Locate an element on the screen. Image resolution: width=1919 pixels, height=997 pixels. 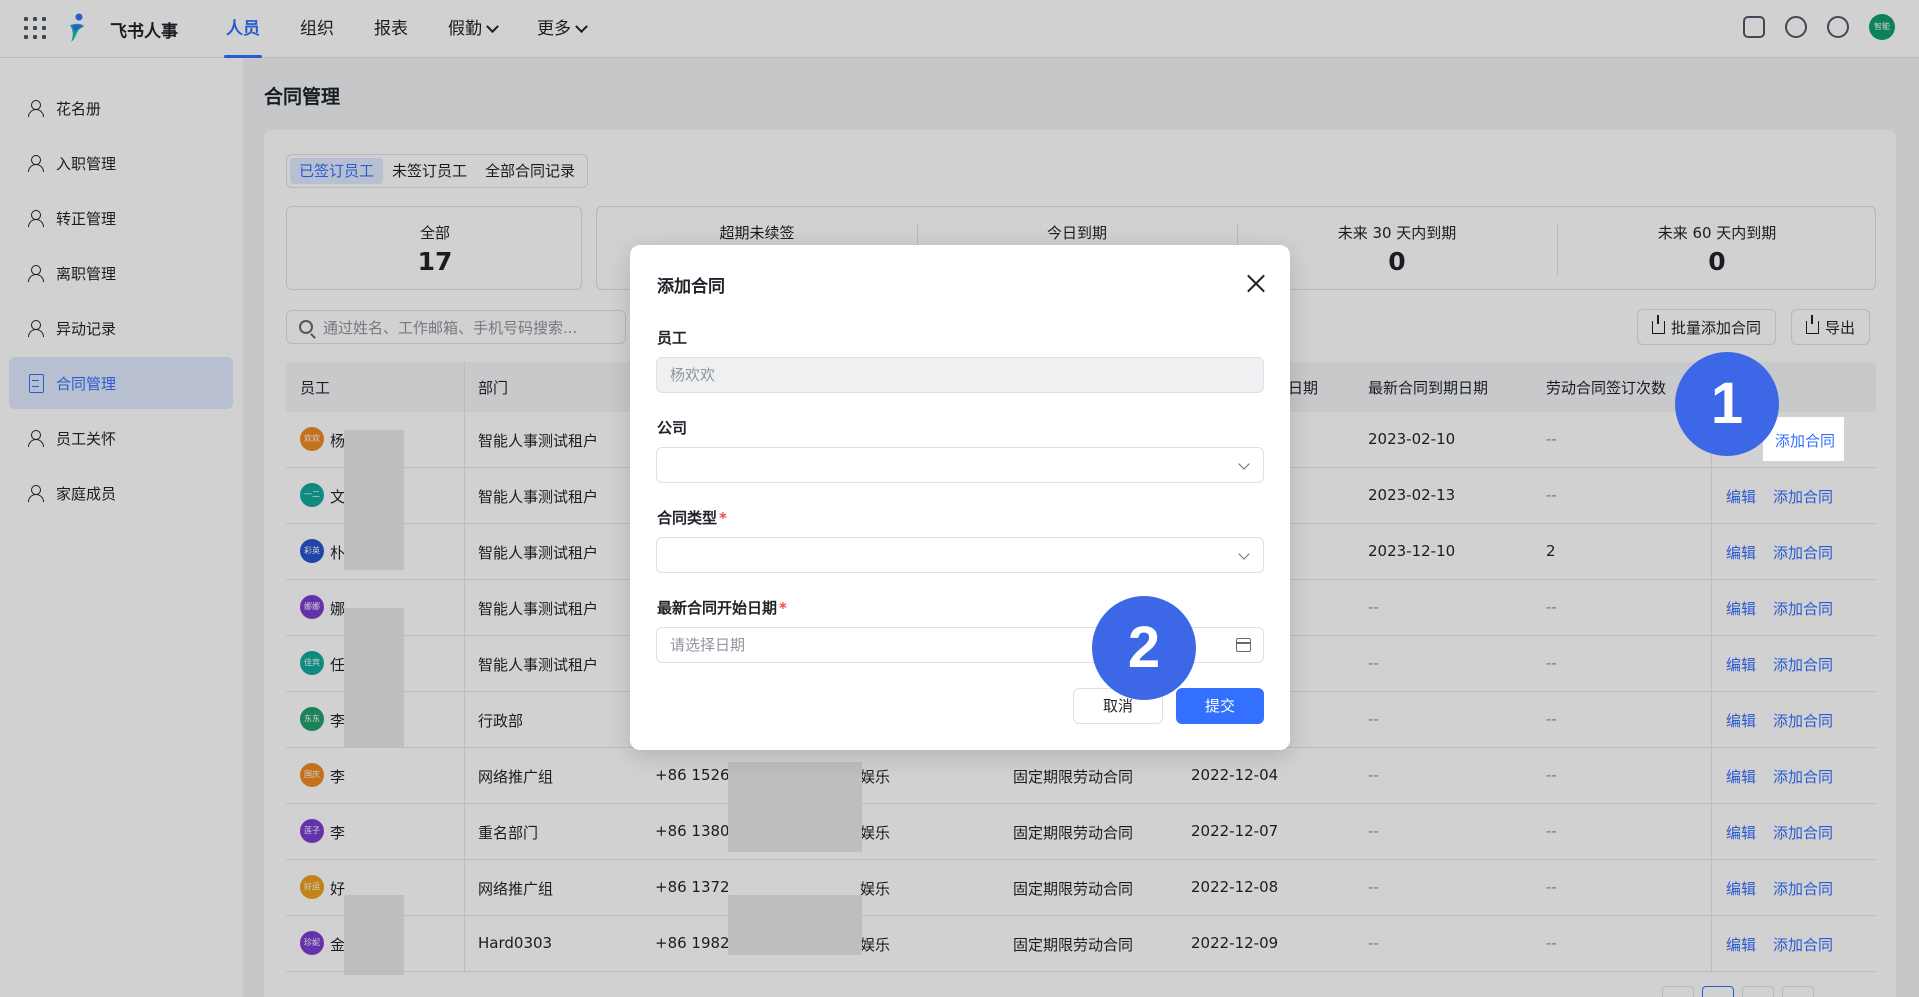
contract-type-label: 合同类型 * is located at coordinates (692, 517).